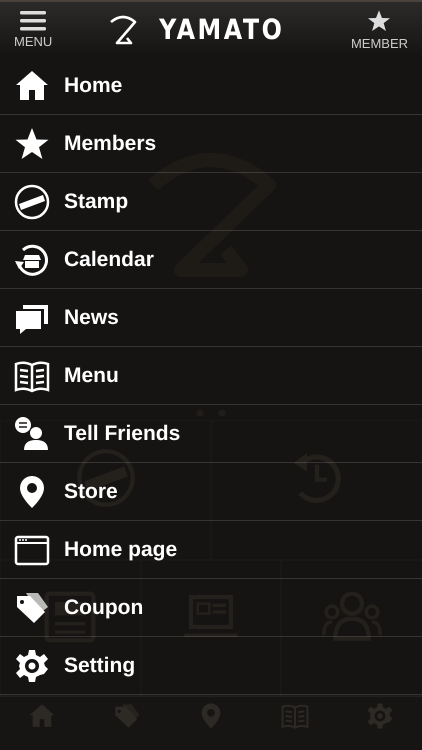 The image size is (422, 750). Describe the element at coordinates (211, 492) in the screenshot. I see `menu-item: Store` at that location.